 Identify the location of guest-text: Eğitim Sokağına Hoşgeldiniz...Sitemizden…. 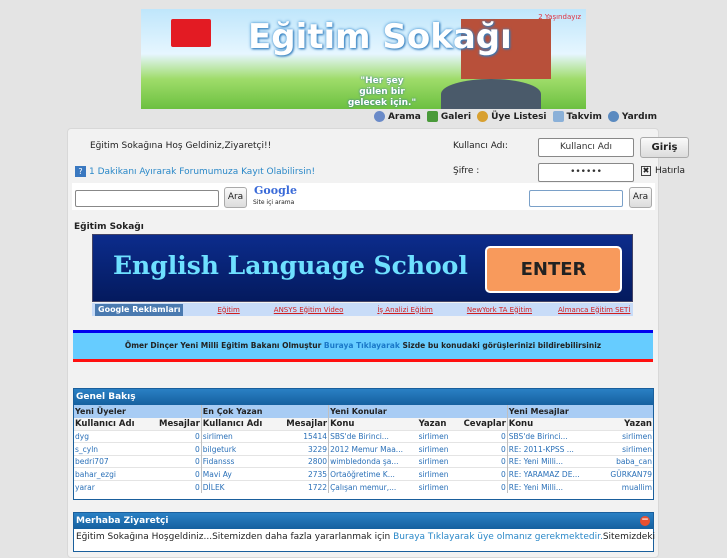
(366, 537).